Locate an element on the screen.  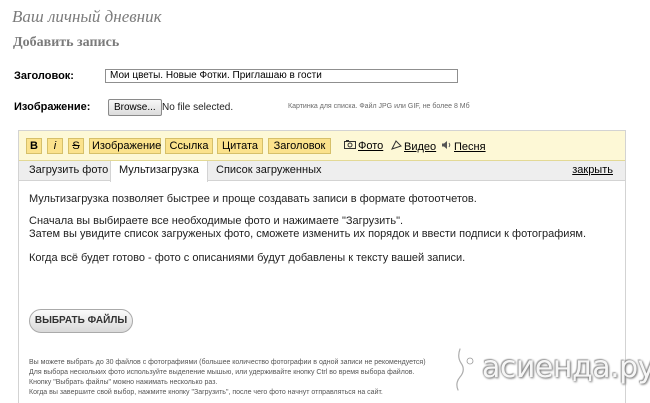
tab-multiupload: Мультизагрузка is located at coordinates (159, 171).